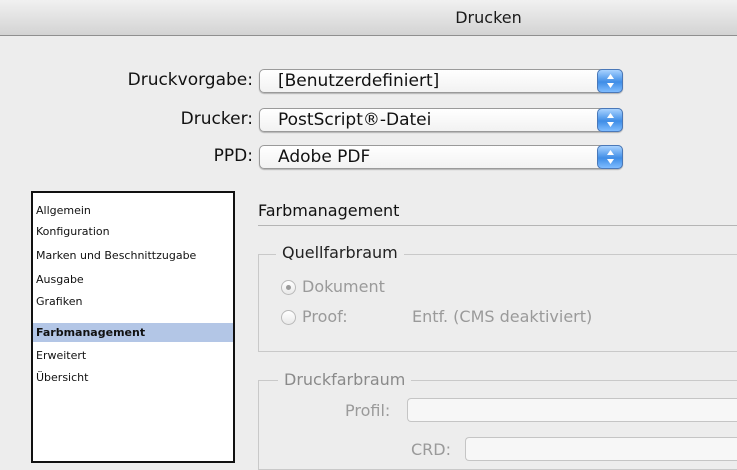 This screenshot has width=737, height=470. I want to click on crd-popup, so click(601, 449).